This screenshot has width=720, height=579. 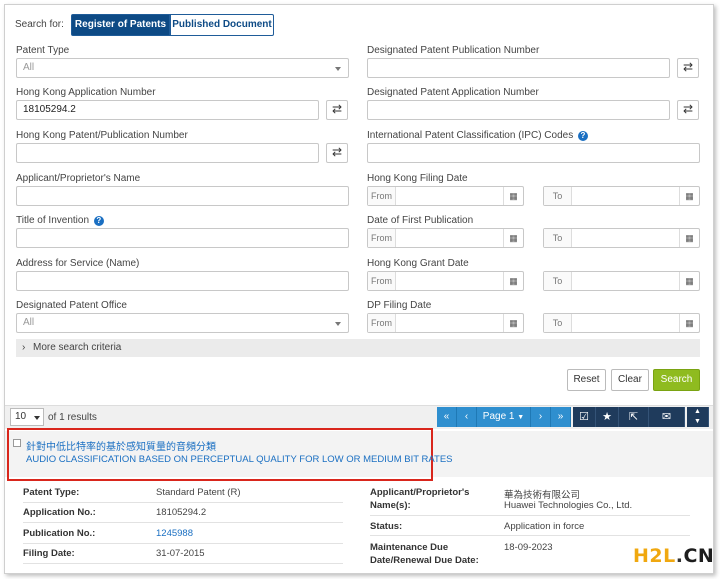 What do you see at coordinates (667, 417) in the screenshot?
I see `mail-icon: ✉` at bounding box center [667, 417].